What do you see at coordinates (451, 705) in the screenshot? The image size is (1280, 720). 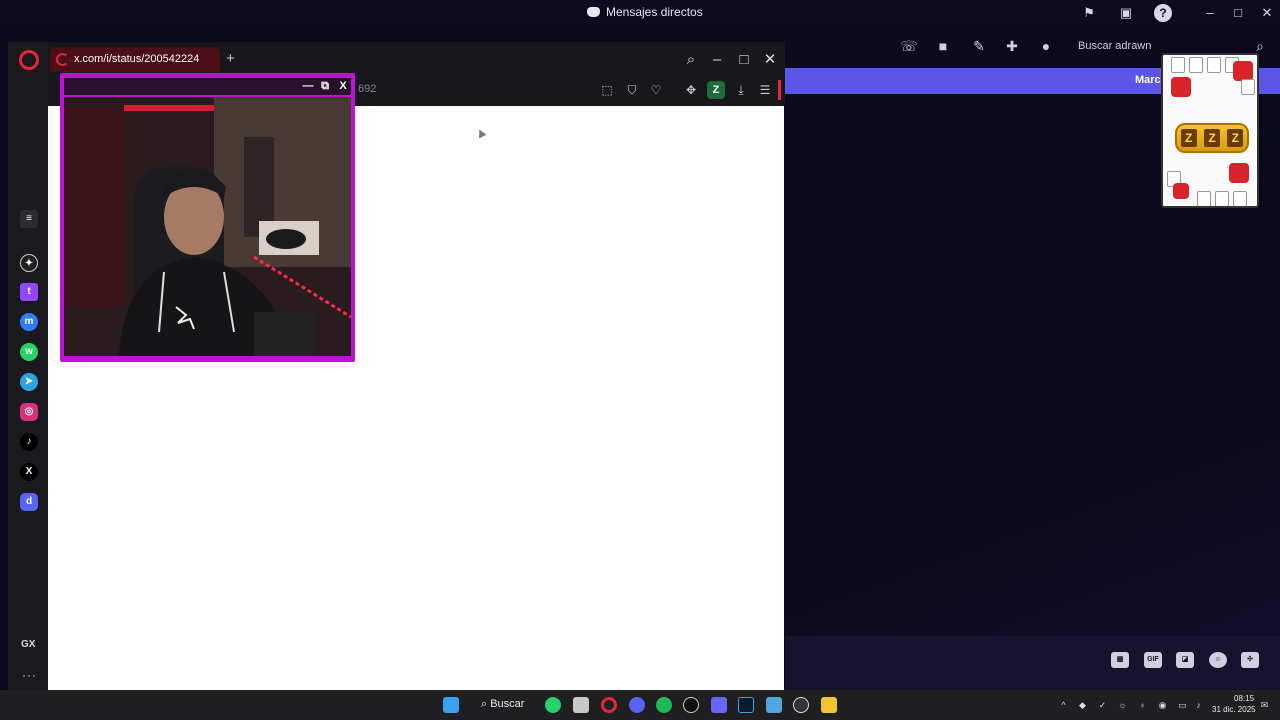 I see `start-icon` at bounding box center [451, 705].